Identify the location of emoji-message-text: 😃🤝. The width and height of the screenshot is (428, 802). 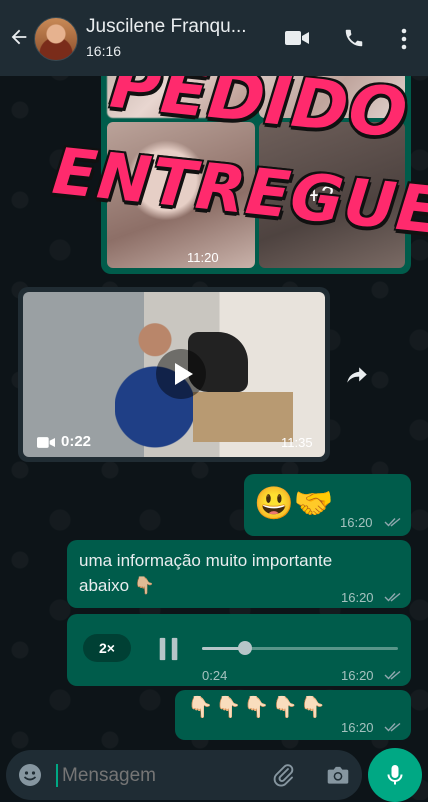
(294, 503).